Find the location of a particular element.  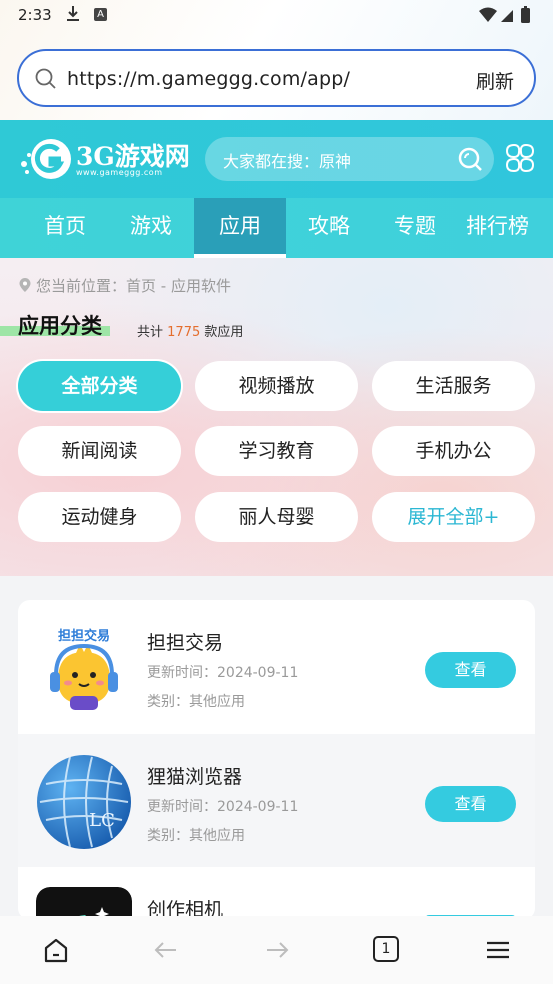

tabs-count-button: 1 is located at coordinates (386, 949).